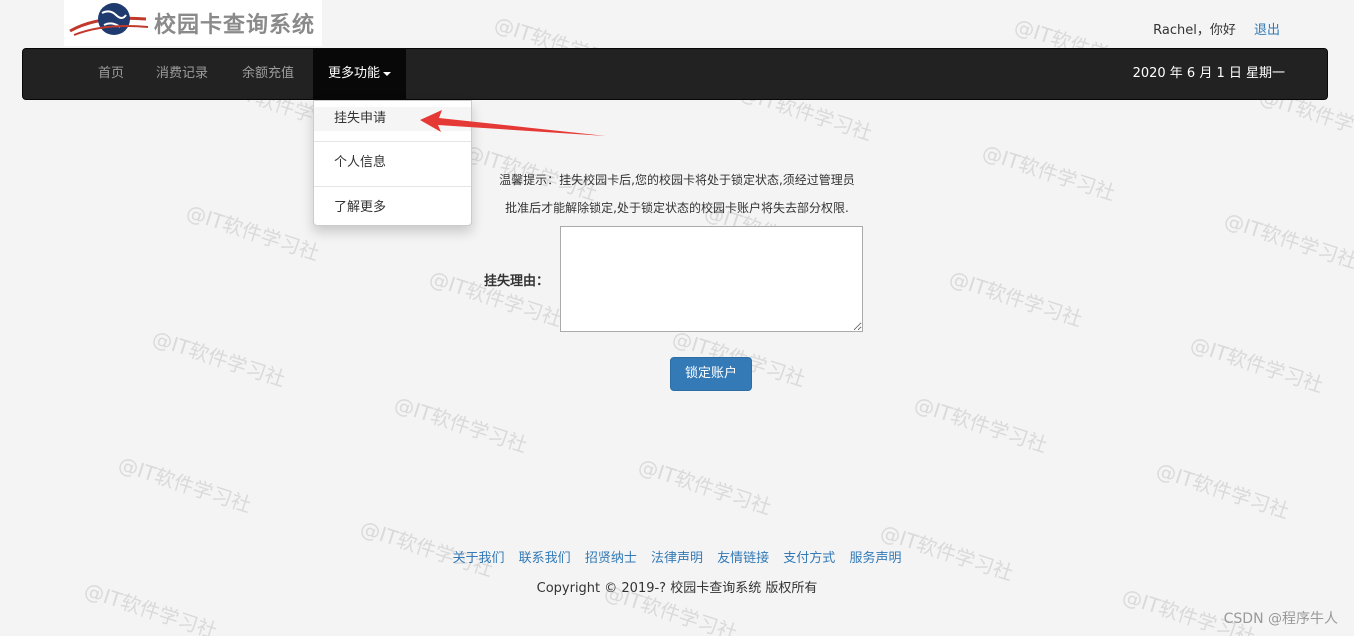 The width and height of the screenshot is (1354, 636). What do you see at coordinates (677, 208) in the screenshot?
I see `tip-line-2: 批准后才能解除锁定,处于锁定状态的校园卡账户将失去部分权限.` at bounding box center [677, 208].